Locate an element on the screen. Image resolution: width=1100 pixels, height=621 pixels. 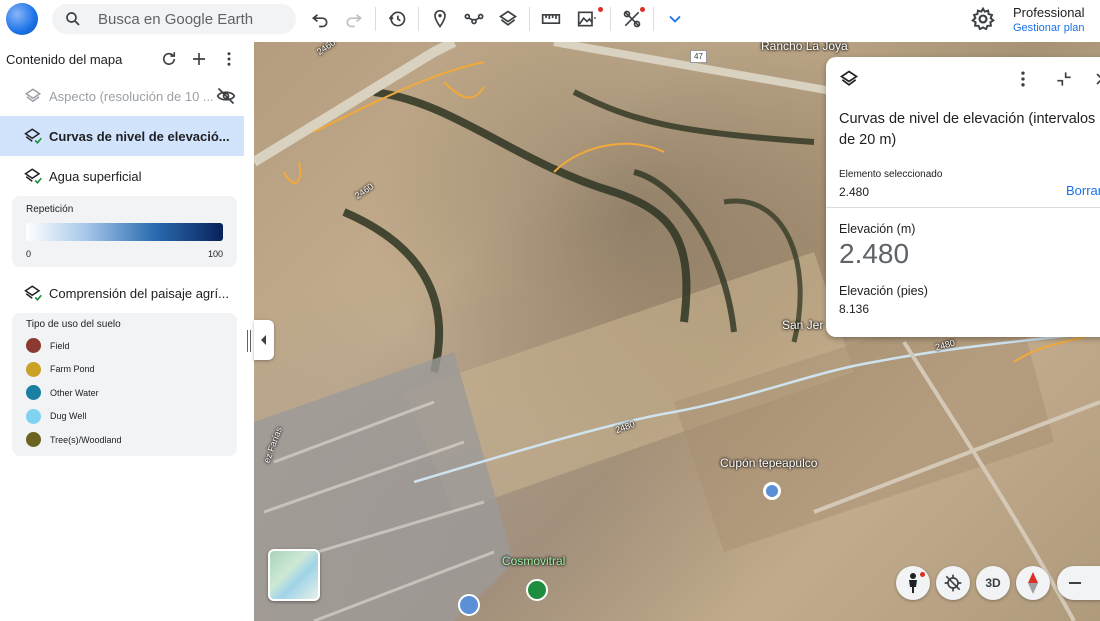
layer-label: Agua superficial is located at coordinates (95, 176).